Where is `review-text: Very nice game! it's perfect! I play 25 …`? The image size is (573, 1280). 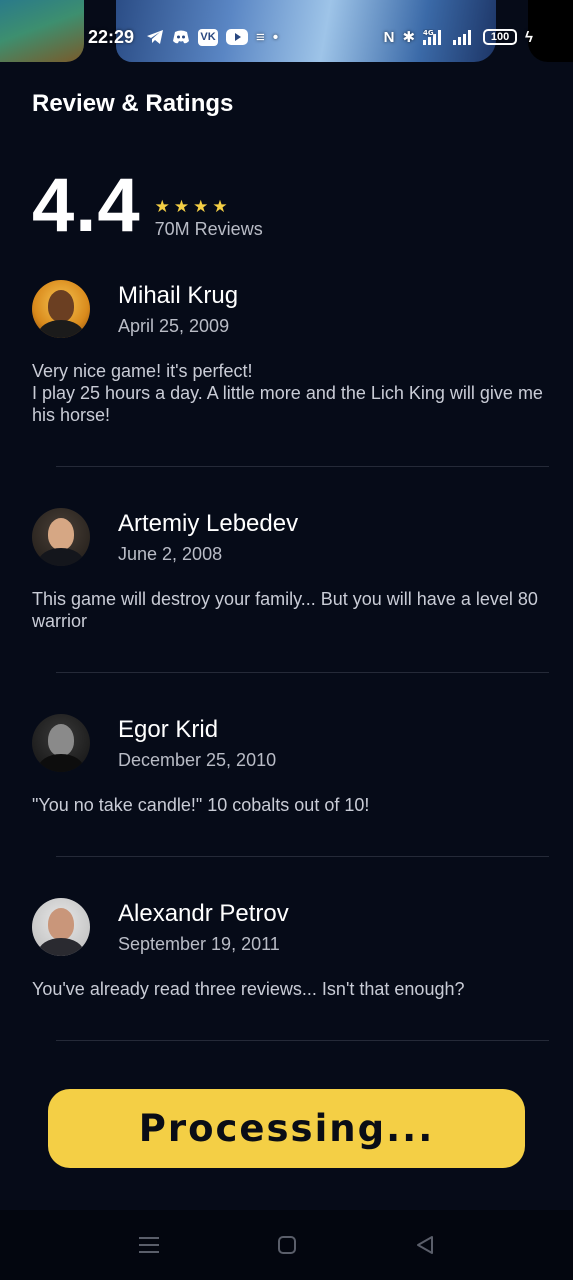
review-text: Very nice game! it's perfect! I play 25 … is located at coordinates (287, 393).